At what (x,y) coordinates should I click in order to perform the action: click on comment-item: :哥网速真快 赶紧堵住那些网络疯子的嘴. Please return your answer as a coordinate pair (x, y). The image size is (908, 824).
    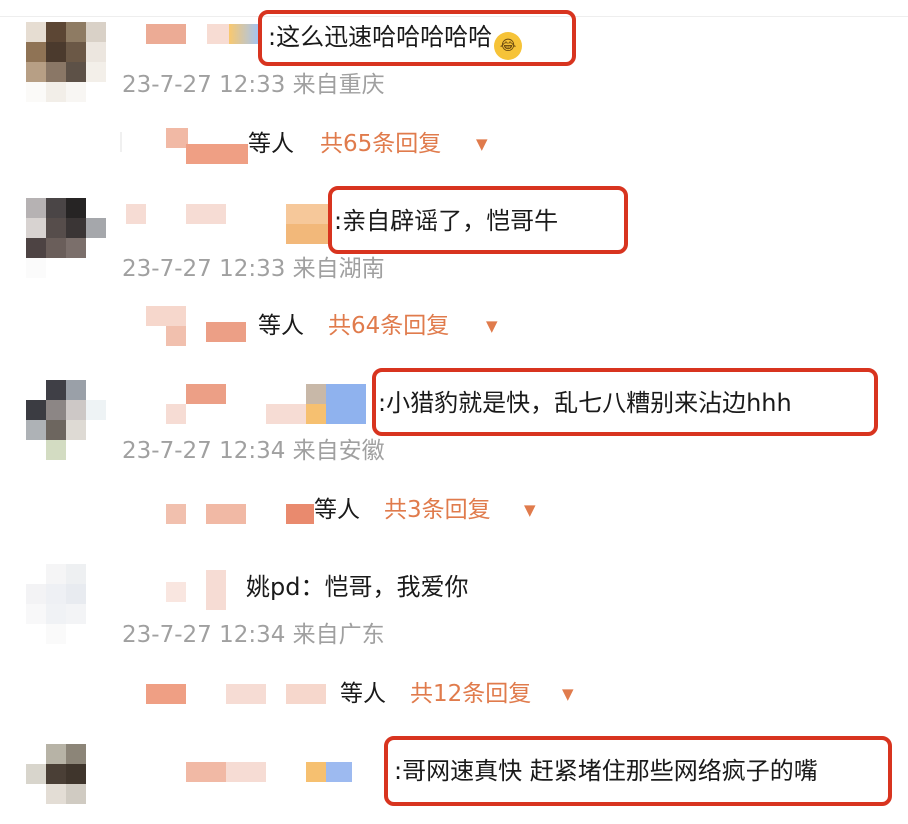
    Looking at the image, I should click on (454, 778).